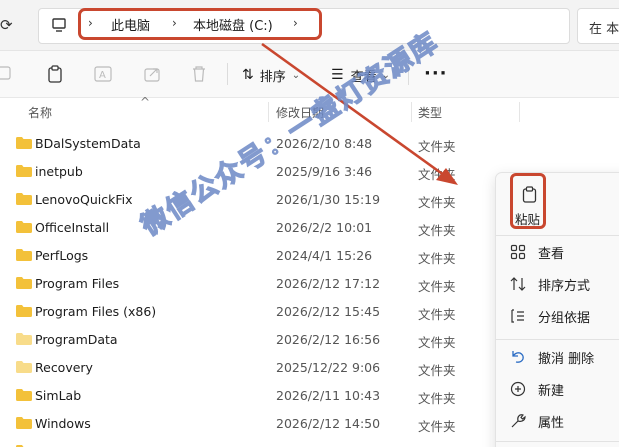 The image size is (619, 447). What do you see at coordinates (72, 227) in the screenshot?
I see `file-name: OfficeInstall` at bounding box center [72, 227].